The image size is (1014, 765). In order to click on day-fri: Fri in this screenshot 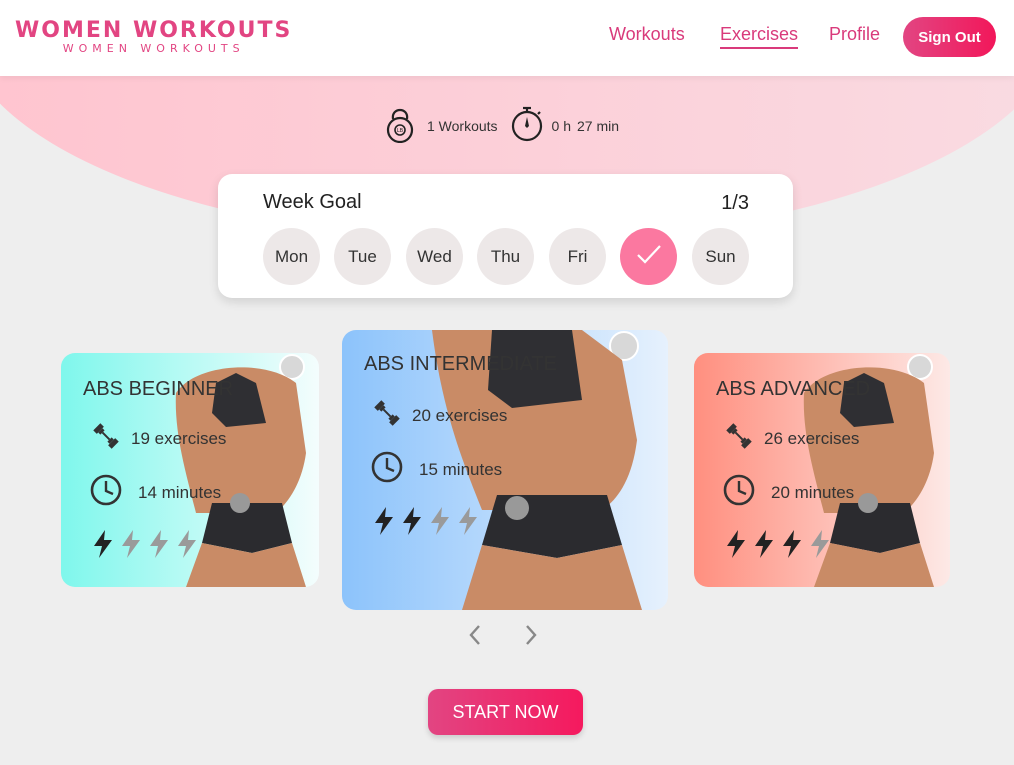, I will do `click(577, 256)`.